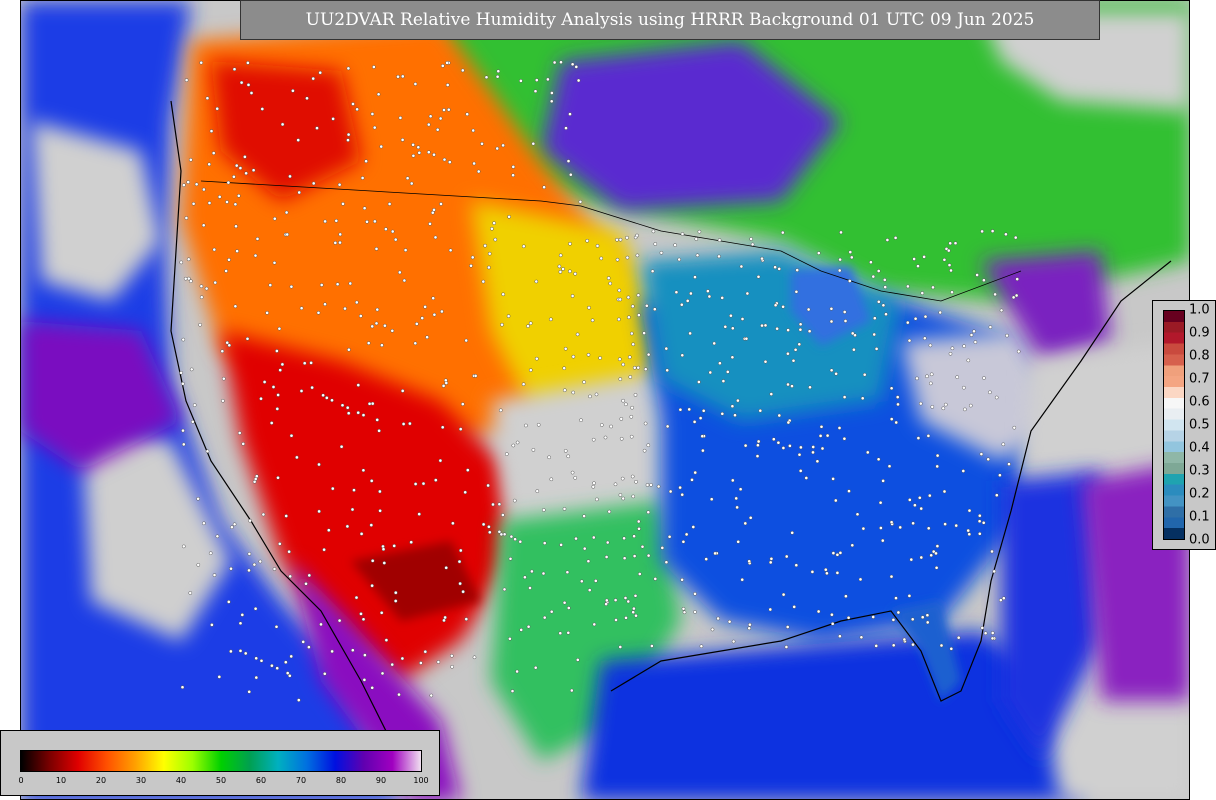 The image size is (1216, 800). Describe the element at coordinates (1184, 425) in the screenshot. I see `increment-colorbar-panel: 1.0 0.9 0.8 0.7 0.6 0.5 0.4 0.3 0.2 0.1 0.0` at that location.